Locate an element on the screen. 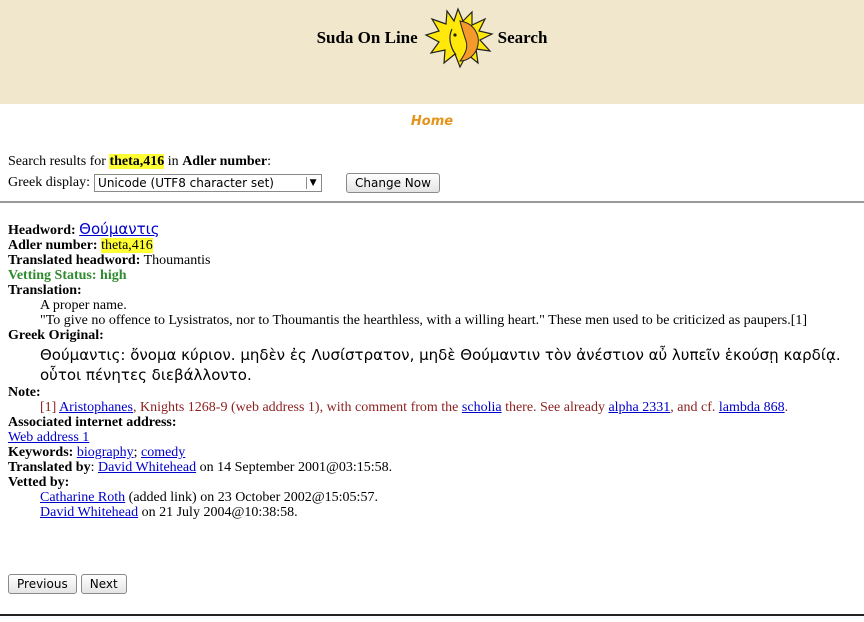  greek-display-select: Unicode (UTF8 character set) ▼ is located at coordinates (208, 183).